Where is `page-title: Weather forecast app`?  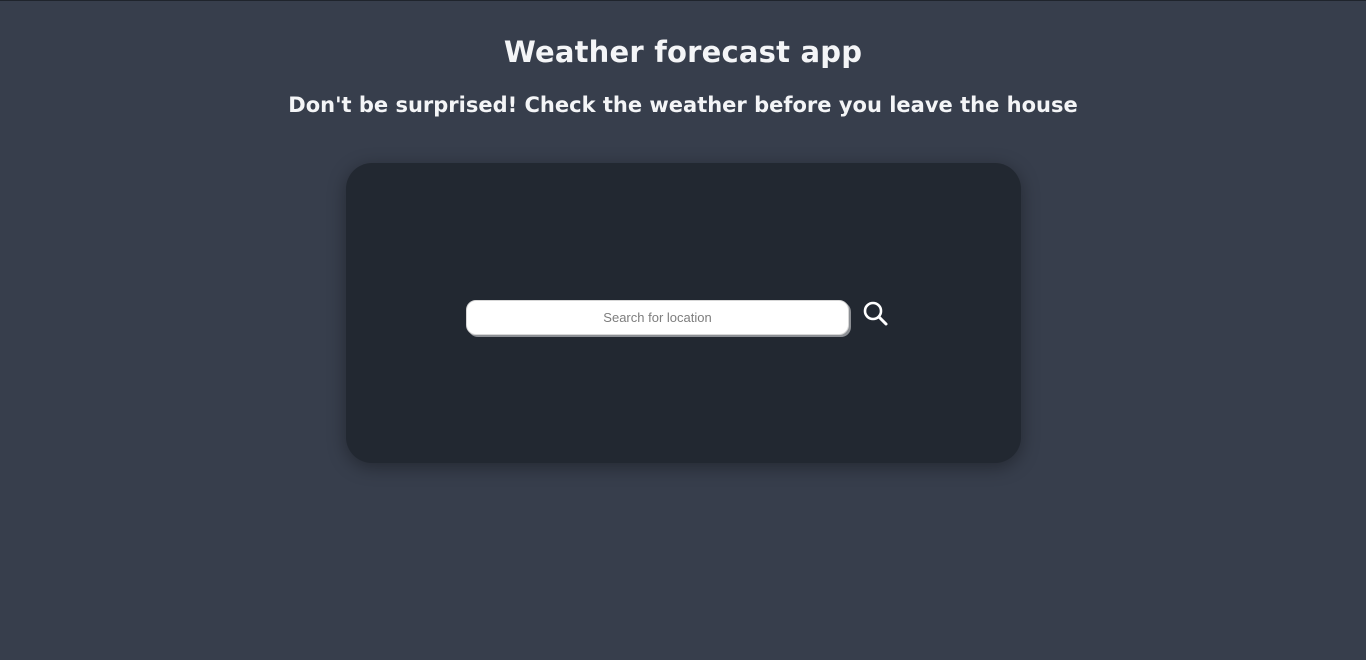 page-title: Weather forecast app is located at coordinates (683, 52).